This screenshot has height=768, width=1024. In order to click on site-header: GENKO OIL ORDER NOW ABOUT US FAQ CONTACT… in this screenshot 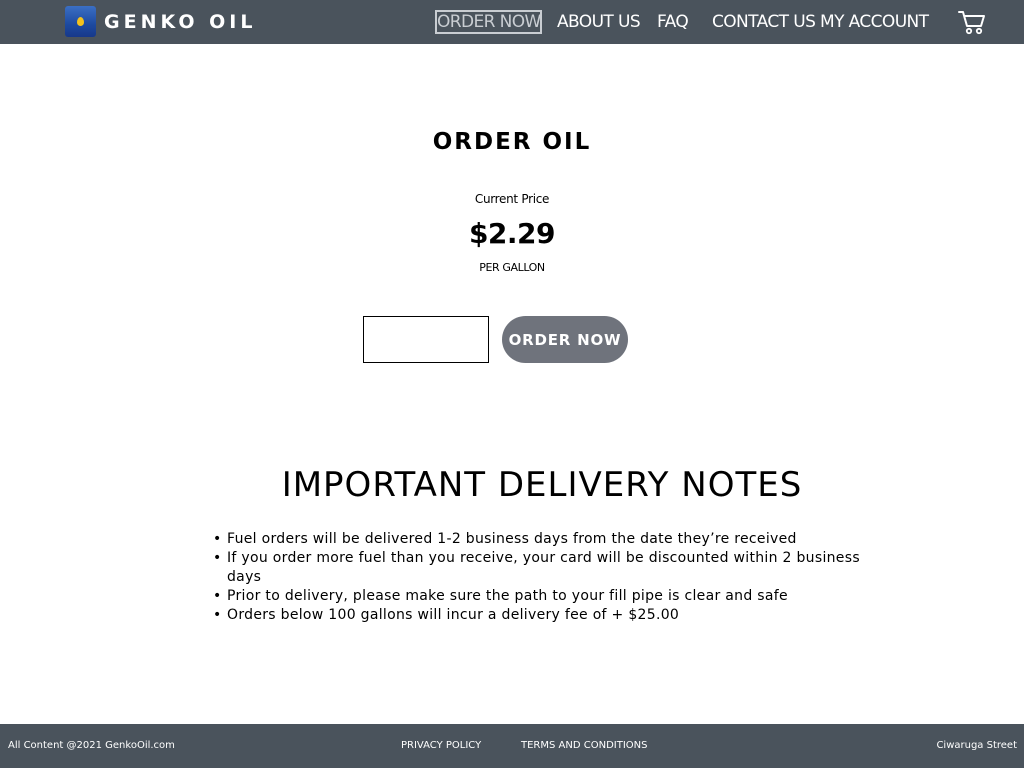, I will do `click(512, 22)`.